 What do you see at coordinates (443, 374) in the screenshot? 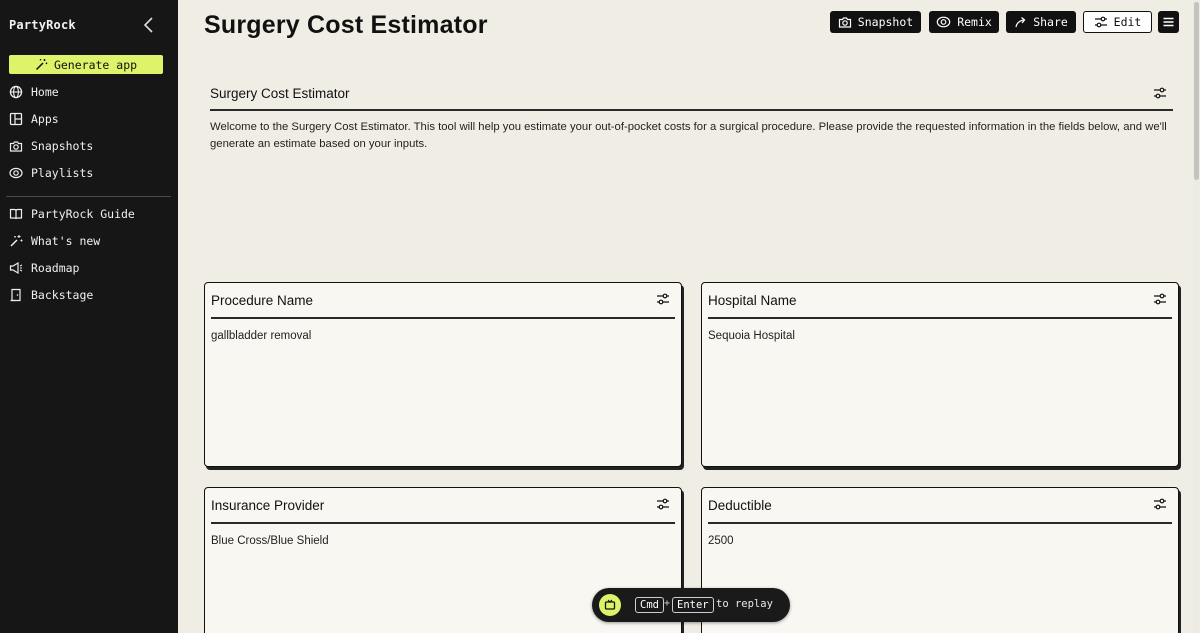
I see `procedure-name-card: Procedure Name gallbladder removal` at bounding box center [443, 374].